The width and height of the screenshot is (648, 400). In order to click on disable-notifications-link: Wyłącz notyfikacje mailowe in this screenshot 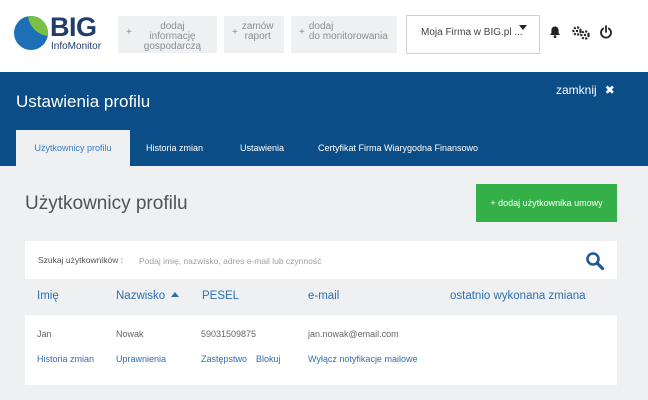, I will do `click(362, 359)`.